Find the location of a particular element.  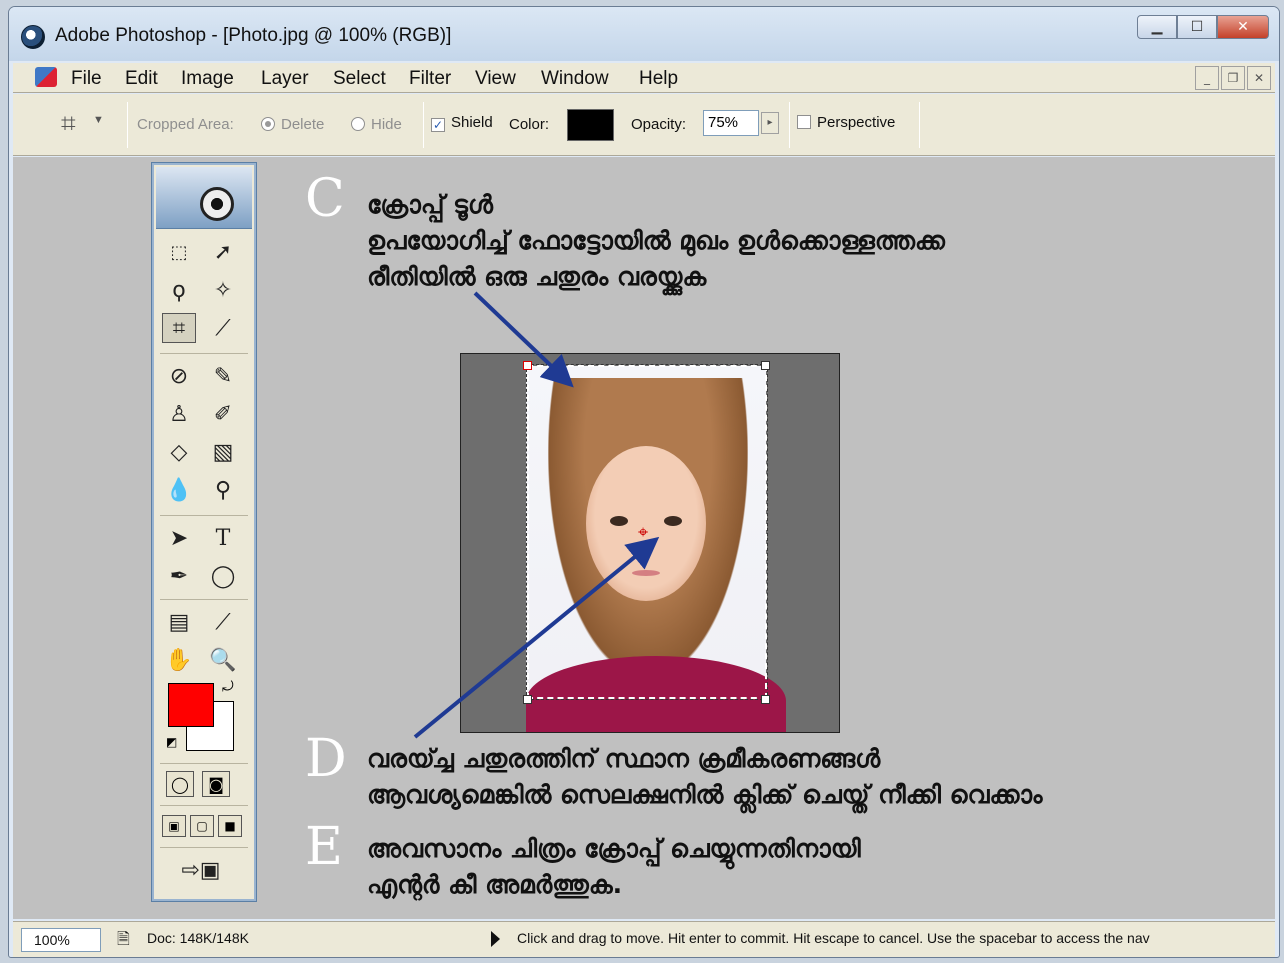

opacity-input: 75% is located at coordinates (731, 123).